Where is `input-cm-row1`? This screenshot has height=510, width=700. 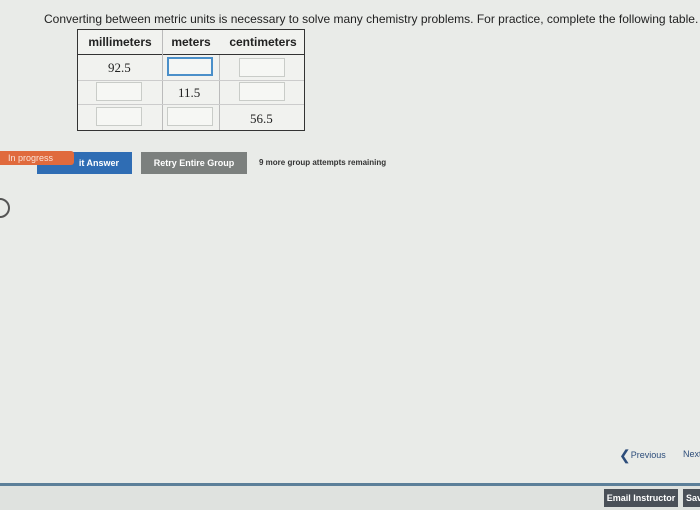
input-cm-row1 is located at coordinates (262, 67).